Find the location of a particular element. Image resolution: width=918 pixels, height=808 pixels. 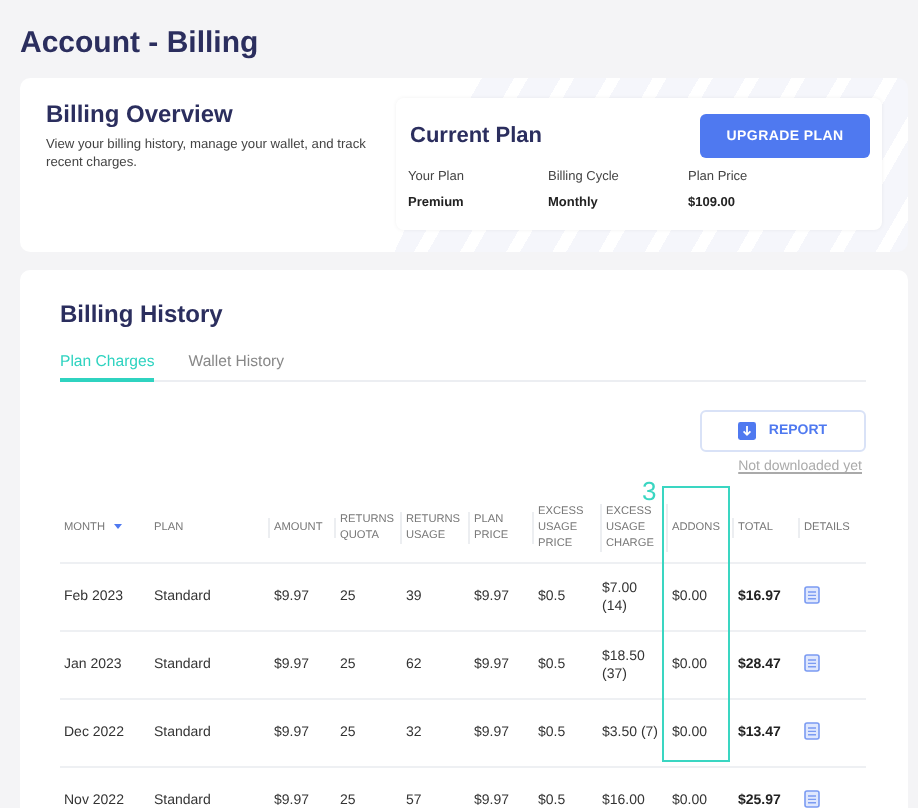

download-icon is located at coordinates (747, 431).